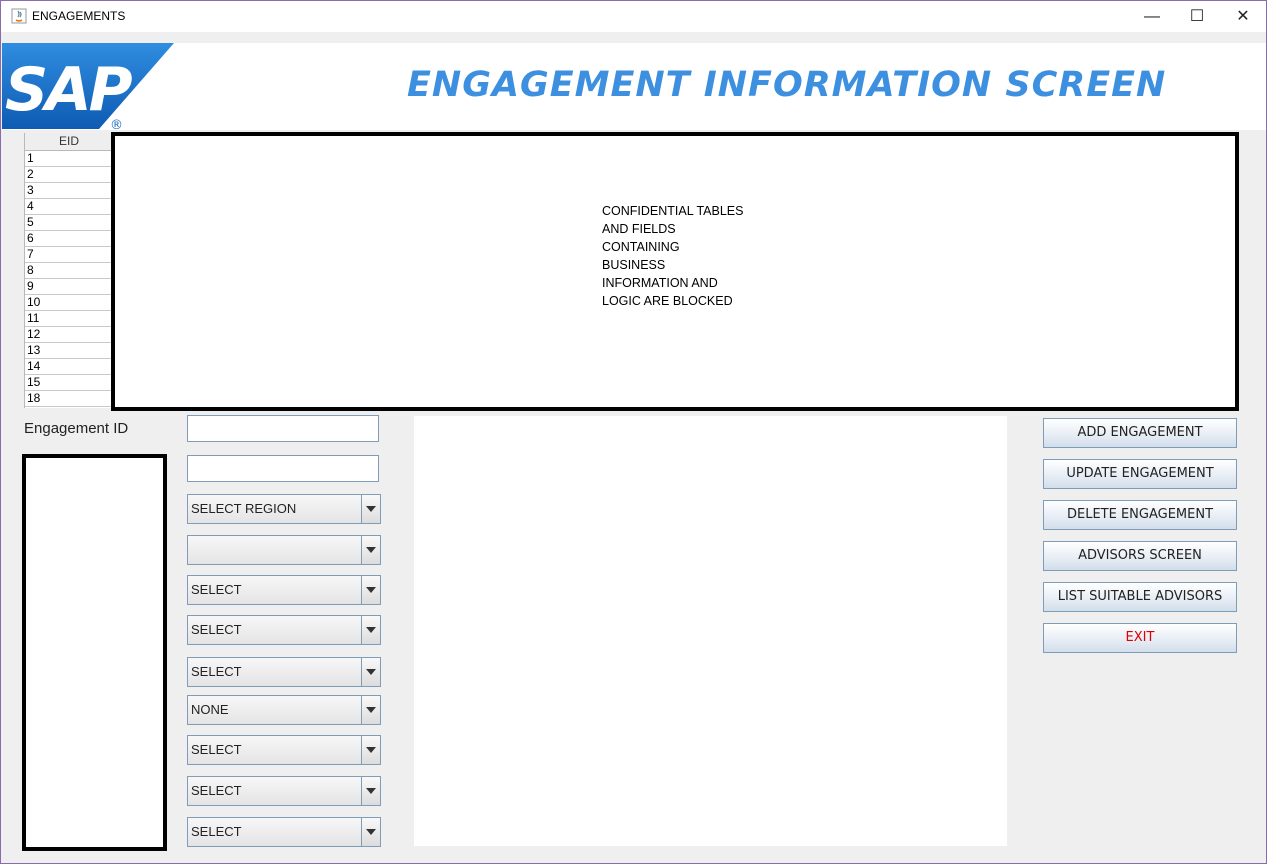 This screenshot has width=1267, height=864. I want to click on region-select: SELECT REGION, so click(284, 509).